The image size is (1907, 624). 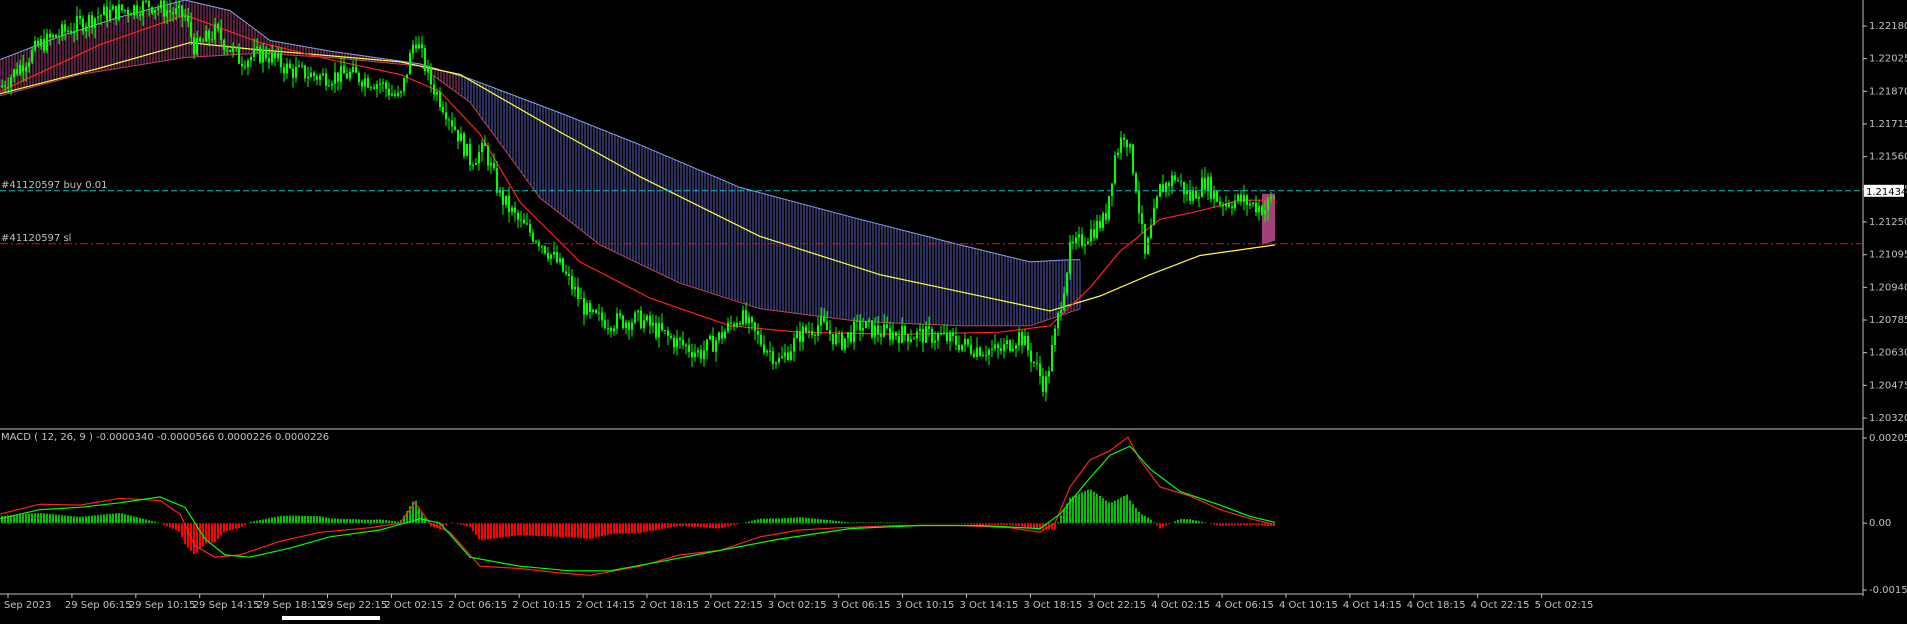 What do you see at coordinates (797, 605) in the screenshot?
I see `time-axis-label: 3 Oct 02:15` at bounding box center [797, 605].